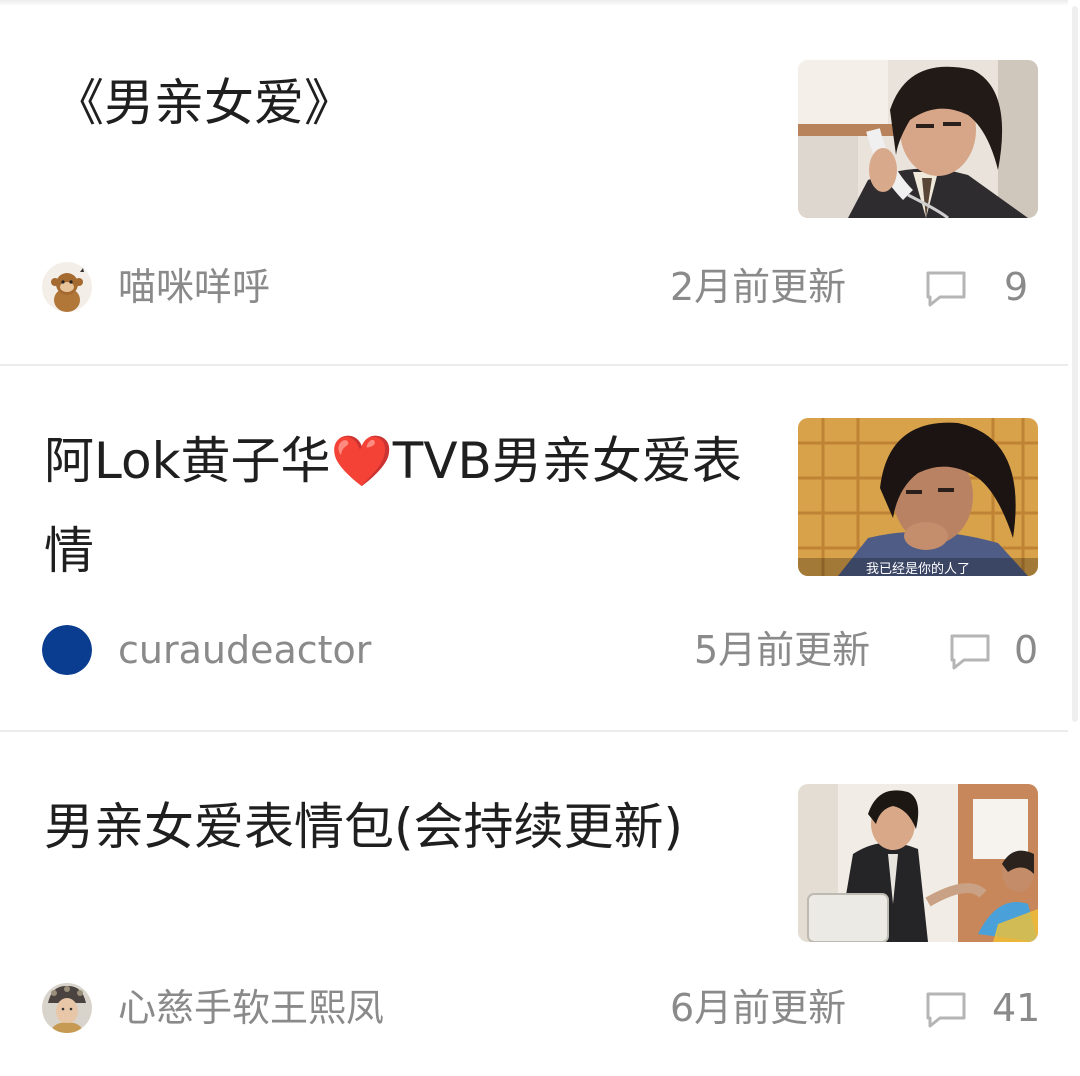 This screenshot has height=1076, width=1080. What do you see at coordinates (1016, 287) in the screenshot?
I see `comment-count: 9` at bounding box center [1016, 287].